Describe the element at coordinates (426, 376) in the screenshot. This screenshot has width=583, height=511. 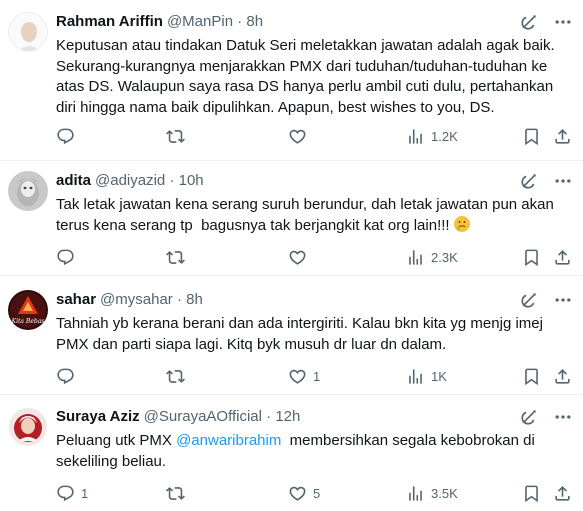
I see `views-button: 1K` at that location.